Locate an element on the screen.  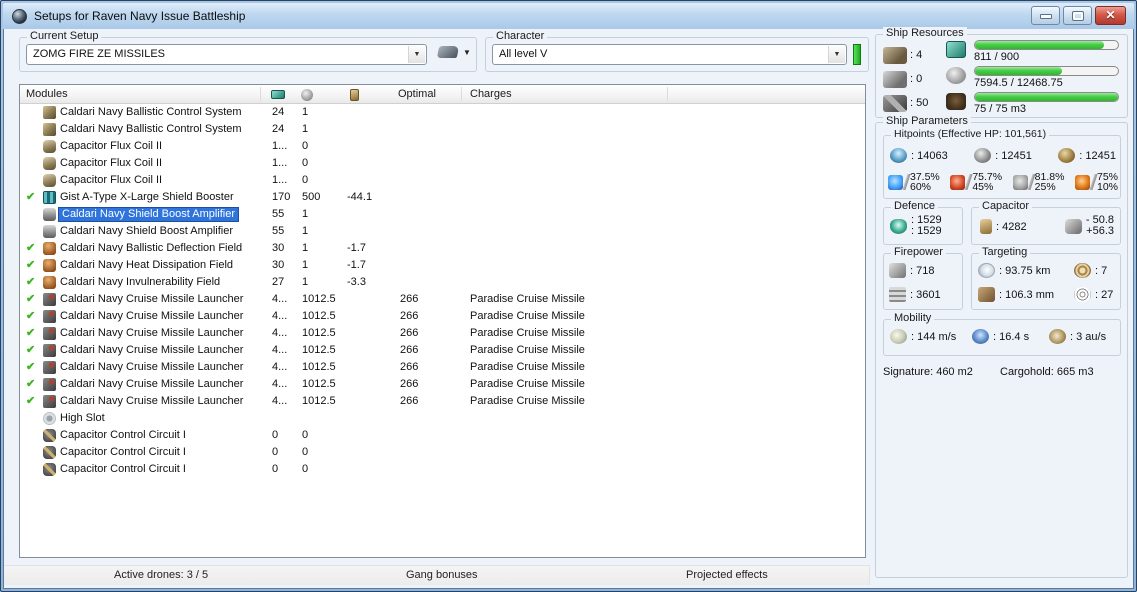
launcher-hardpoints-value: : 0 is located at coordinates (916, 79).